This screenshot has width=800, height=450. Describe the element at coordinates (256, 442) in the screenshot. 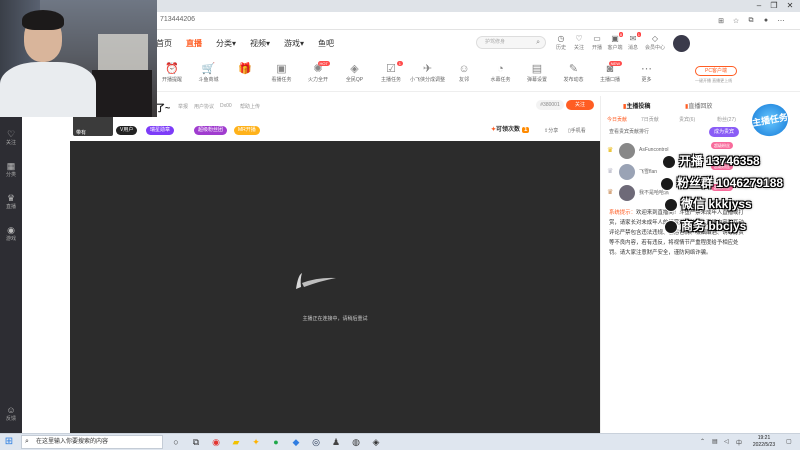

I see `app-icon: ✦` at that location.